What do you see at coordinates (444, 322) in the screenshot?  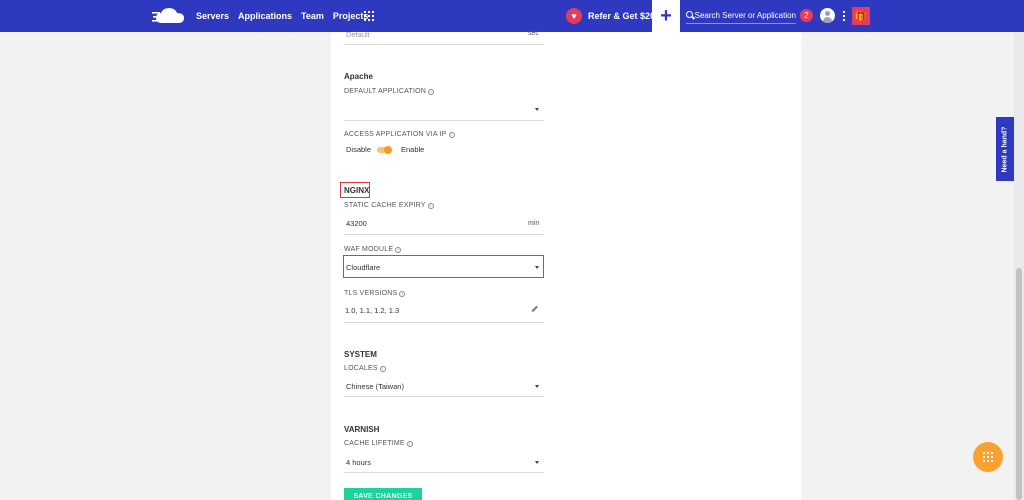 I see `tls-versions-underline` at bounding box center [444, 322].